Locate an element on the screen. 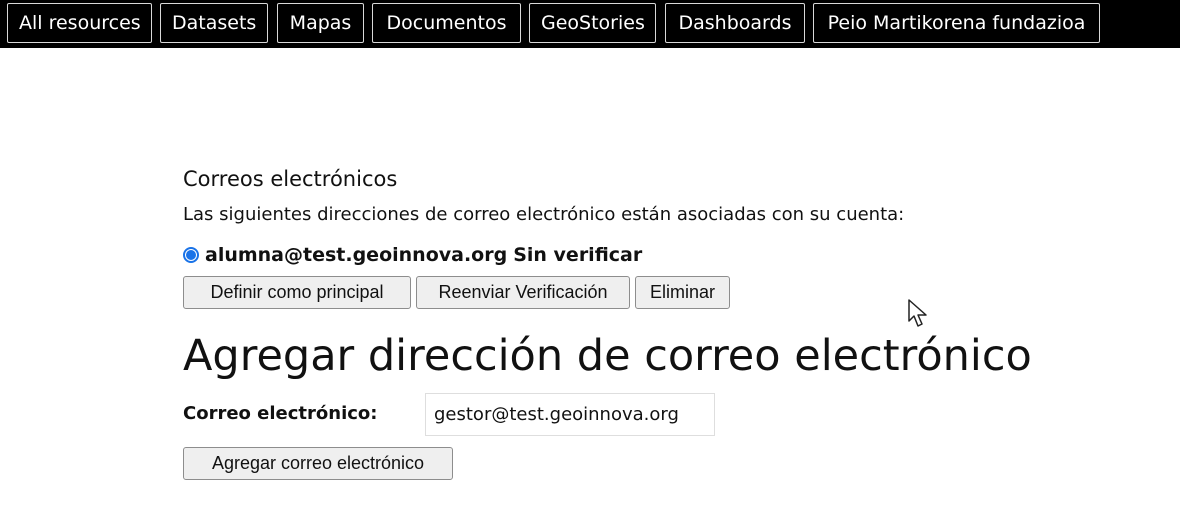  mouse-pointer-icon is located at coordinates (917, 313).